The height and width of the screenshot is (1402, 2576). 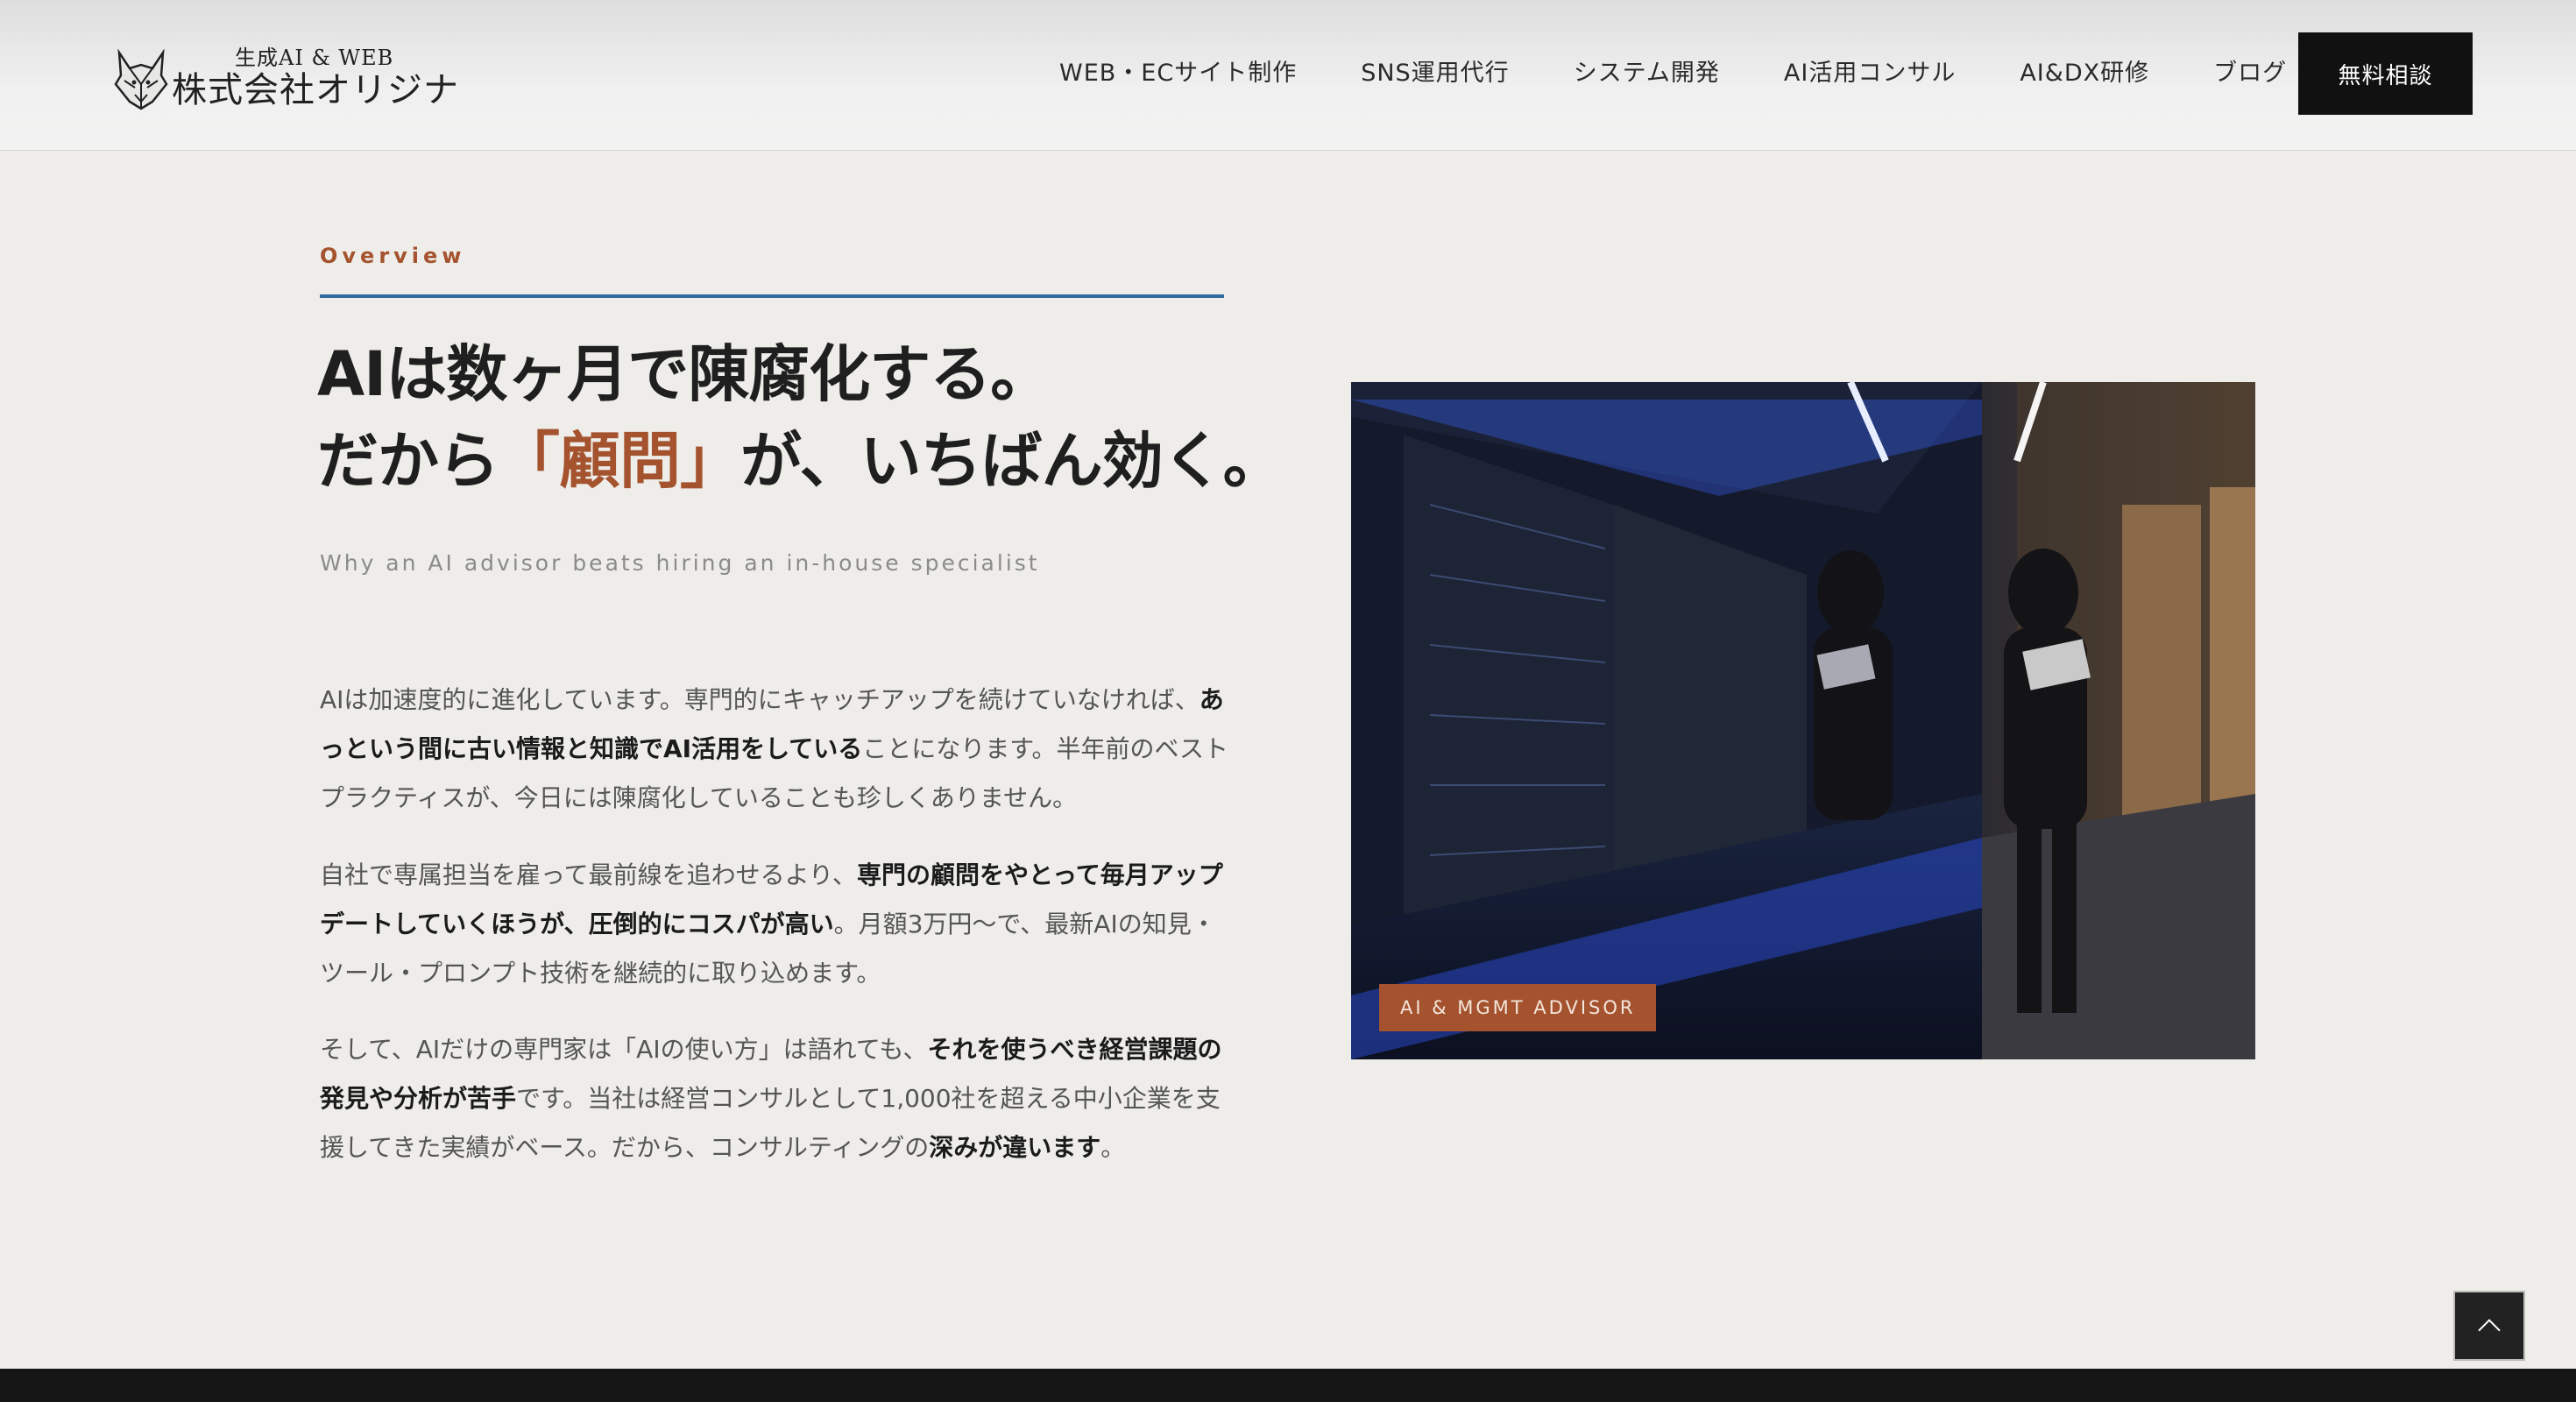 I want to click on paragraph-2-text-1: 自社で専属担当を雇って最前線を追わせるより、, so click(x=588, y=874).